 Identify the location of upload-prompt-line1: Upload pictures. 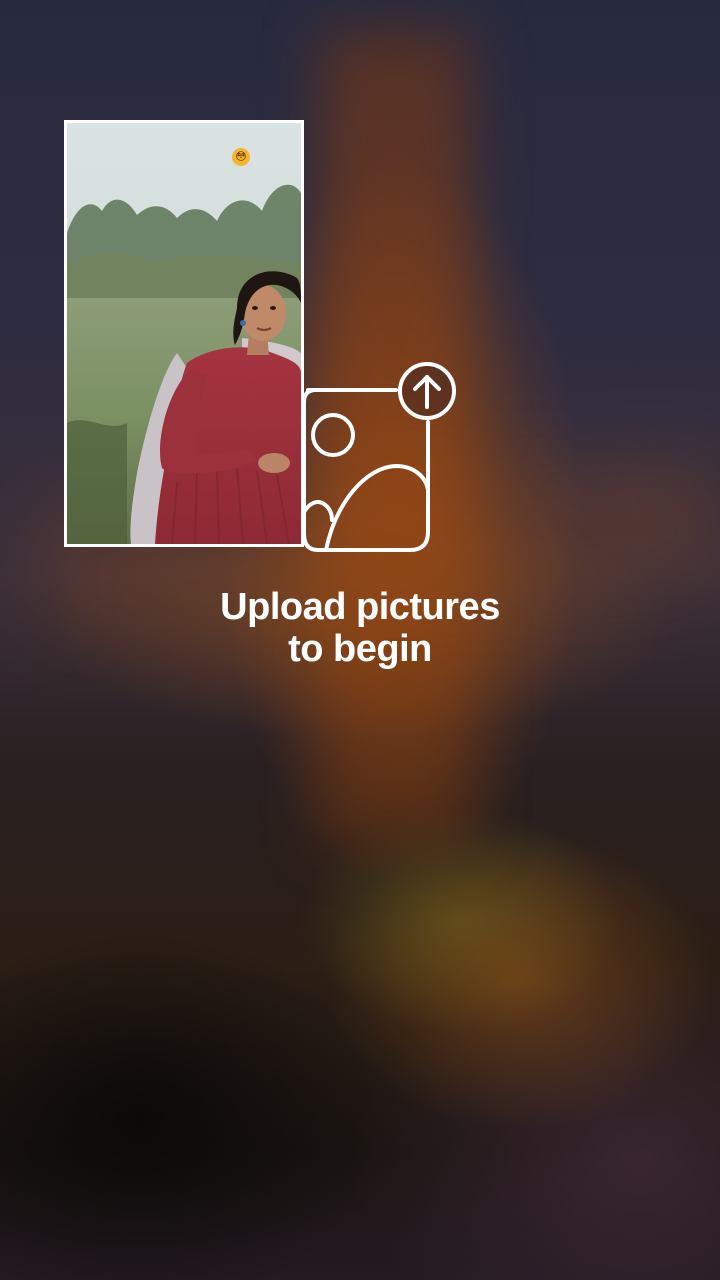
(360, 607).